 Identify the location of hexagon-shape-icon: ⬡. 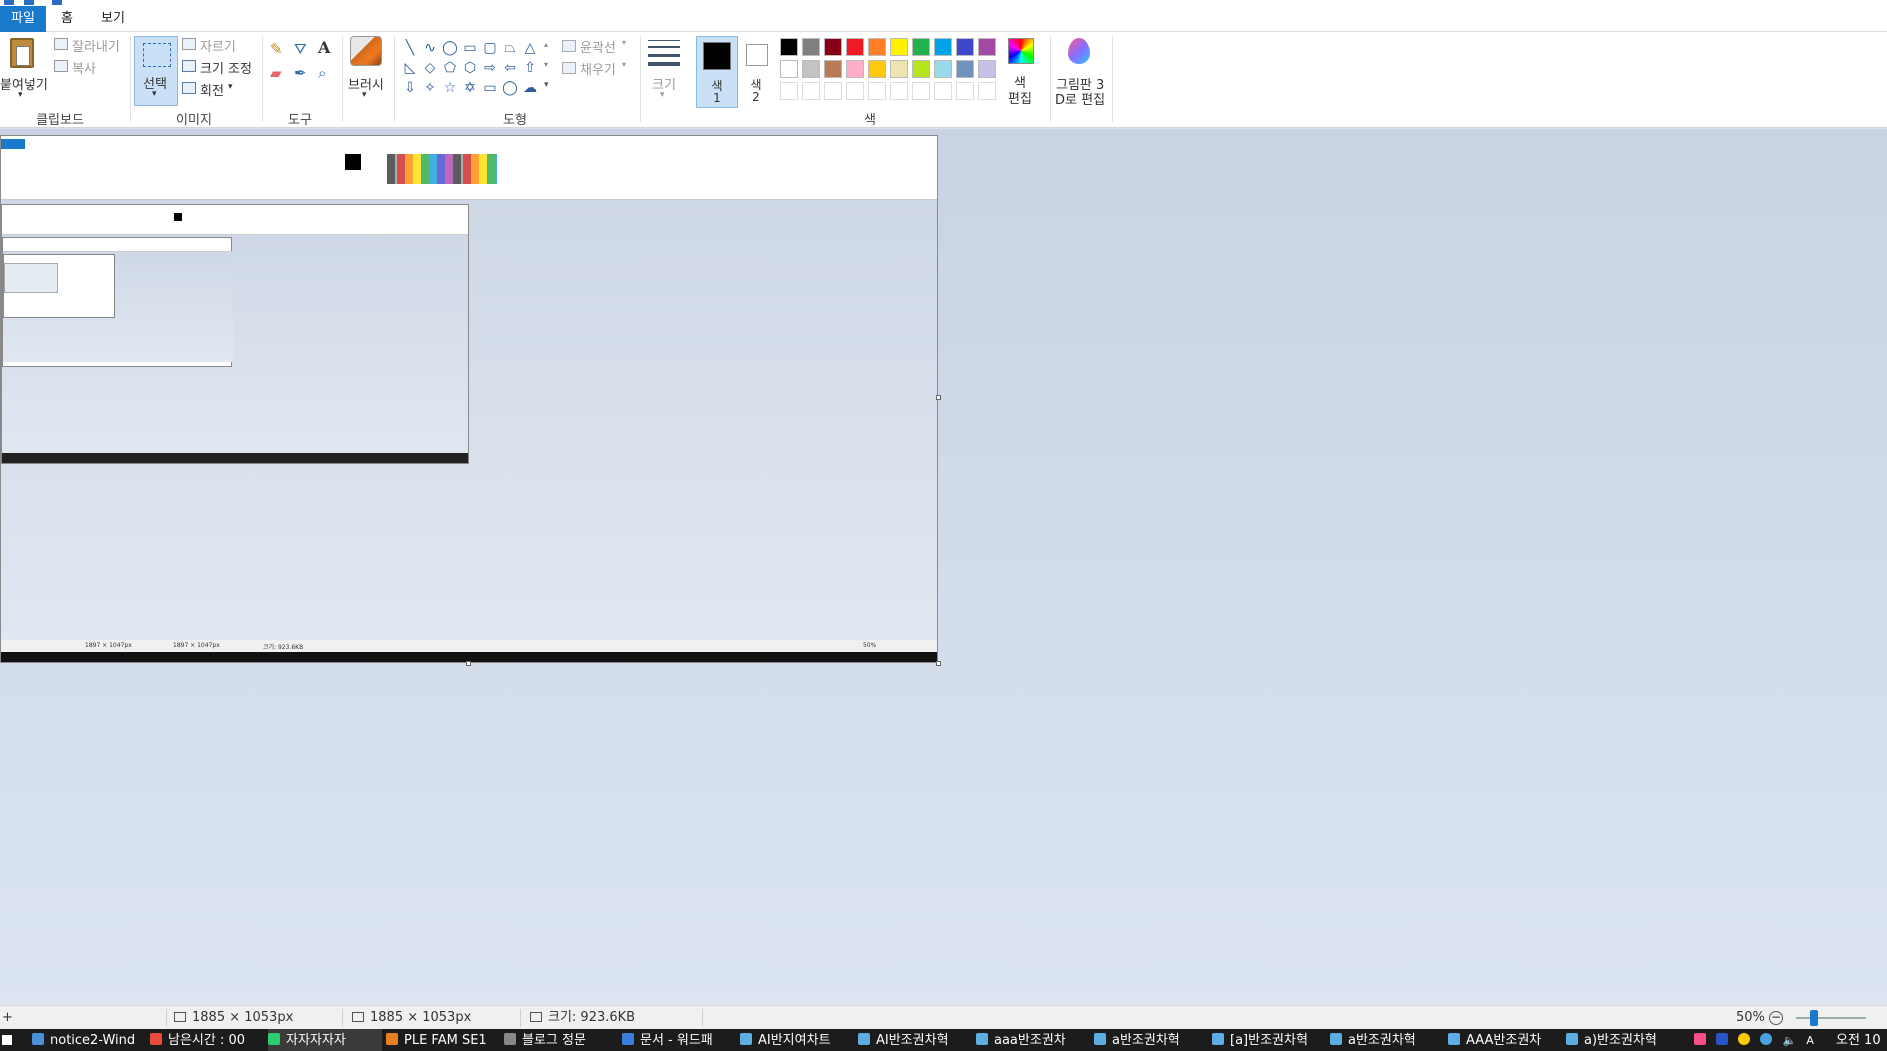
(470, 68).